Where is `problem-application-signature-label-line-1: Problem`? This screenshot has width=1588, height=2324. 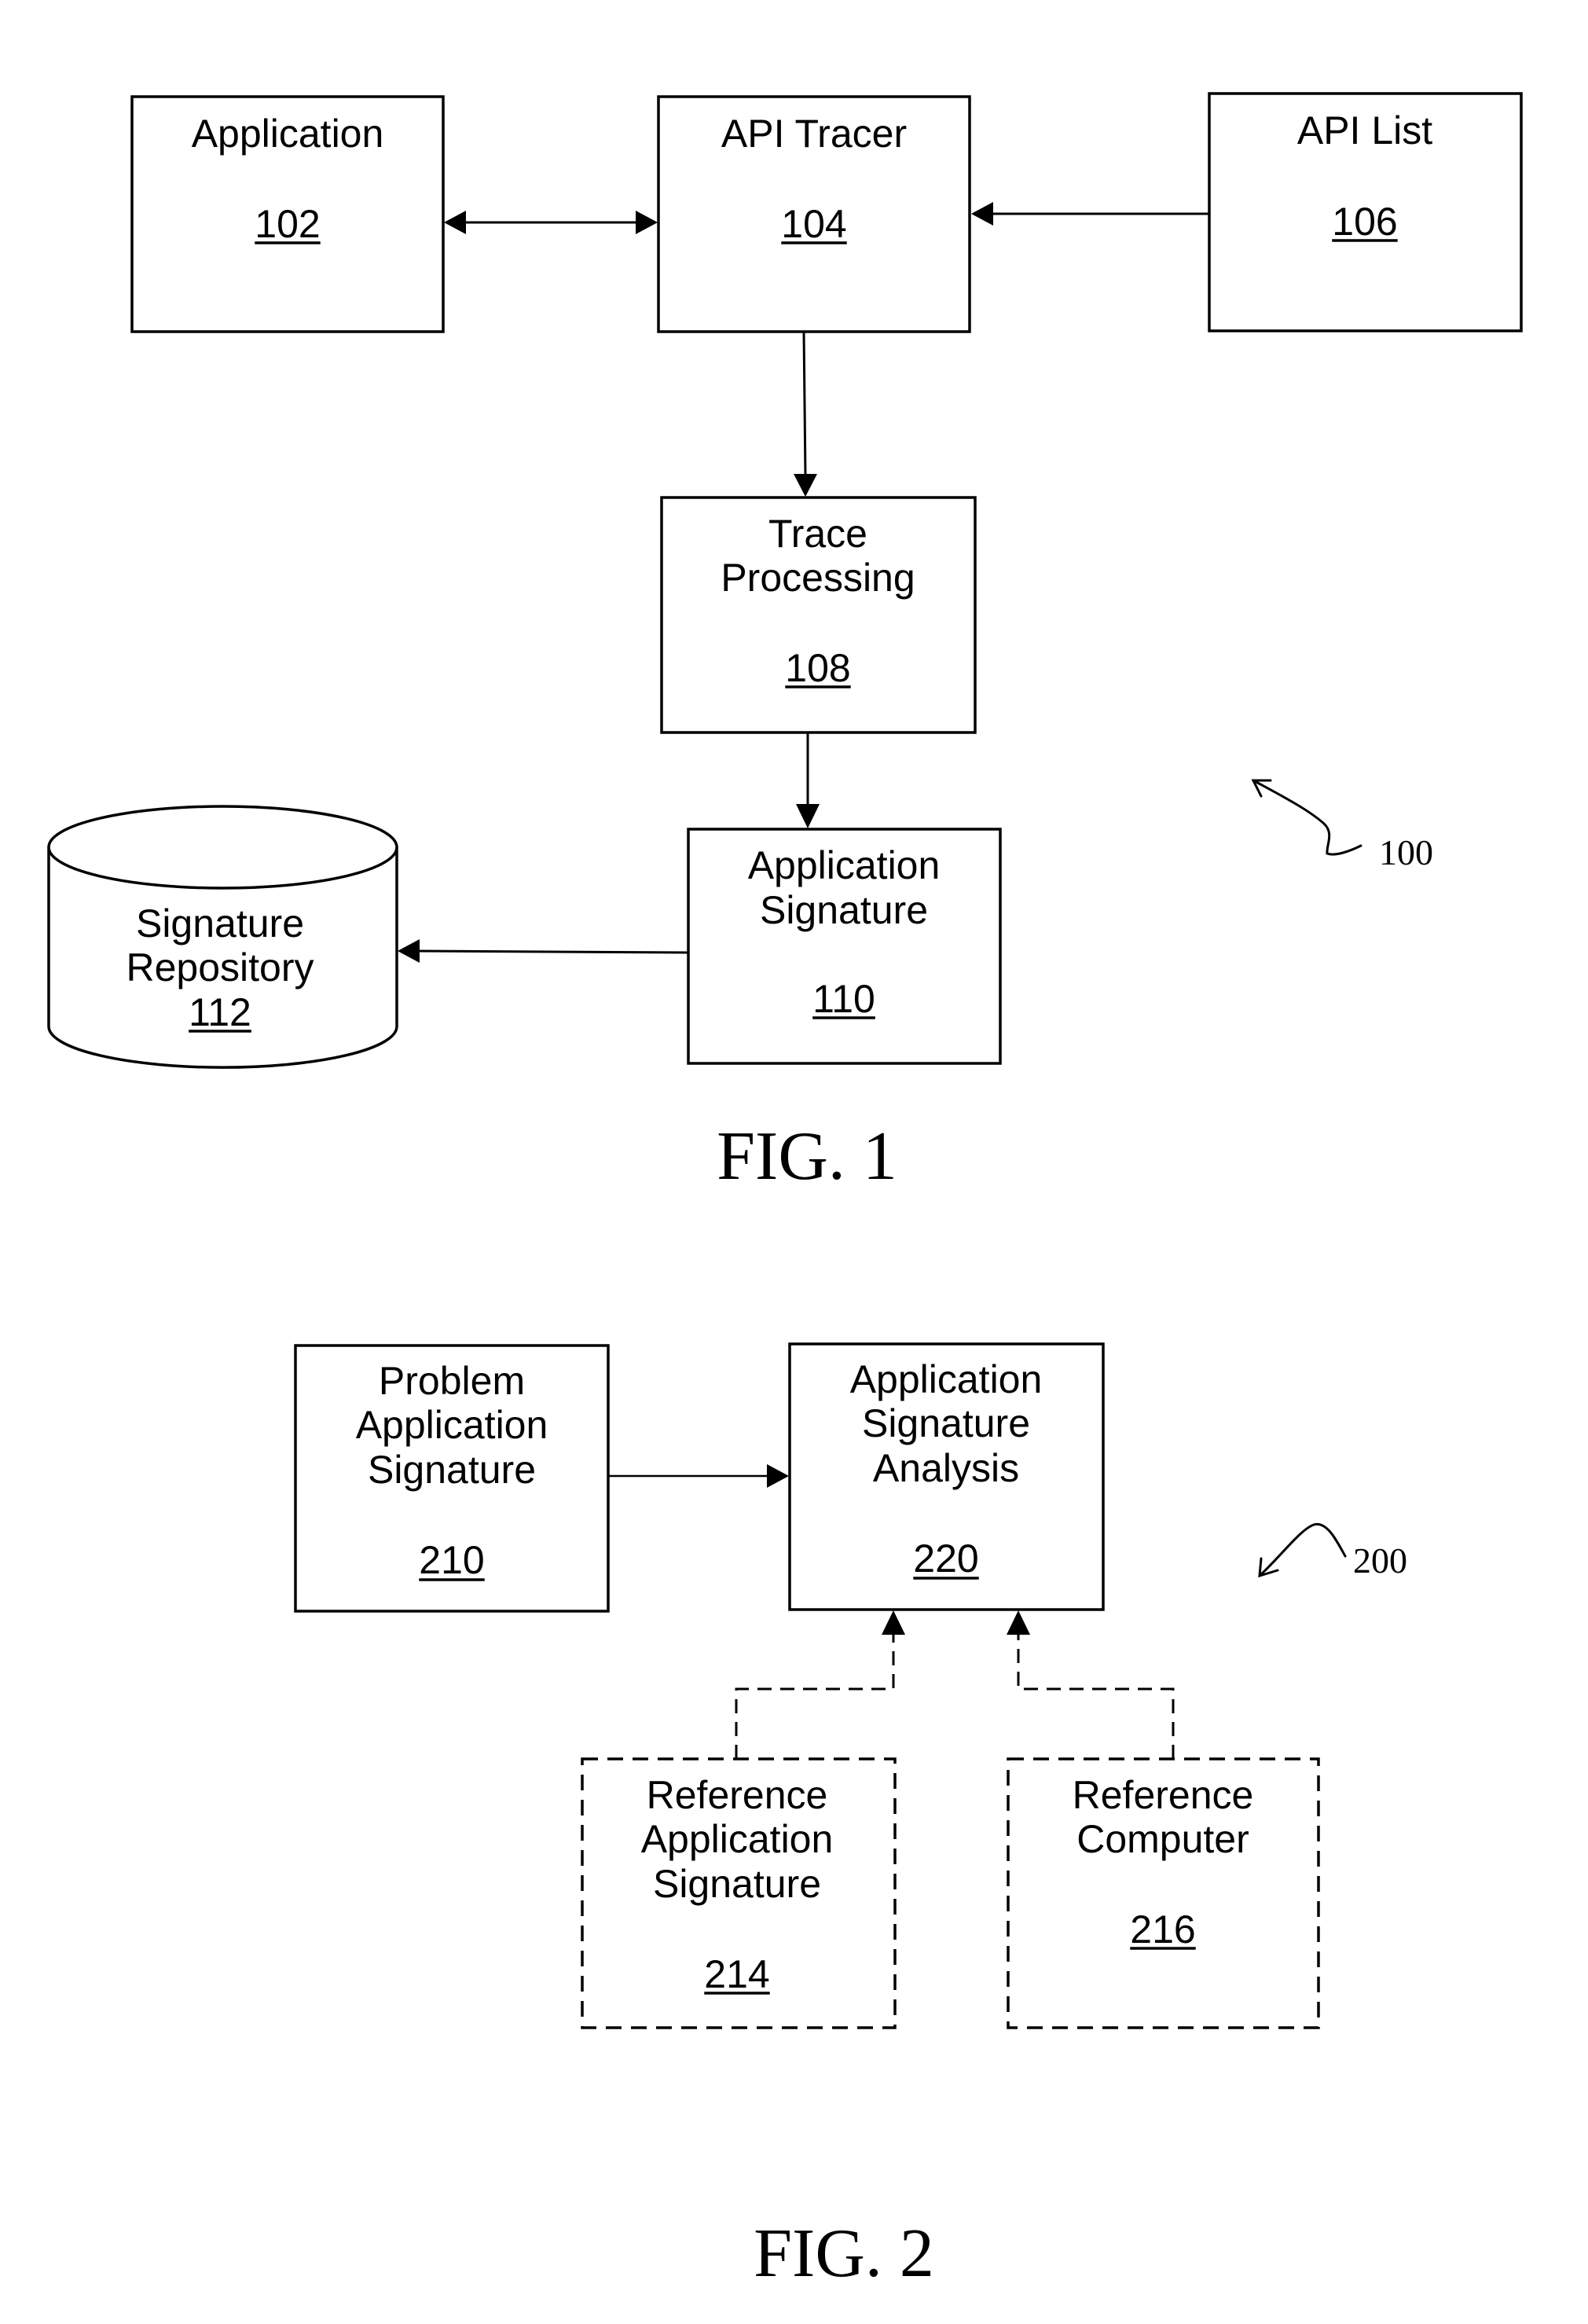
problem-application-signature-label-line-1: Problem is located at coordinates (452, 1381).